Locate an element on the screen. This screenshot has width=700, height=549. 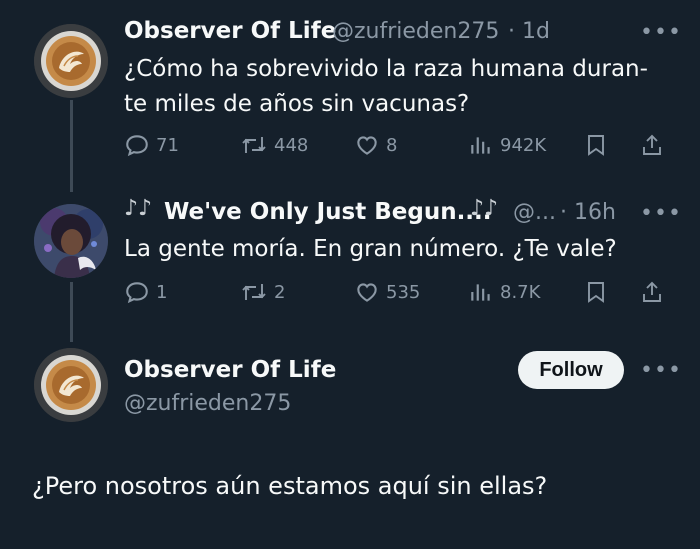
reply-button: 71 is located at coordinates (151, 145).